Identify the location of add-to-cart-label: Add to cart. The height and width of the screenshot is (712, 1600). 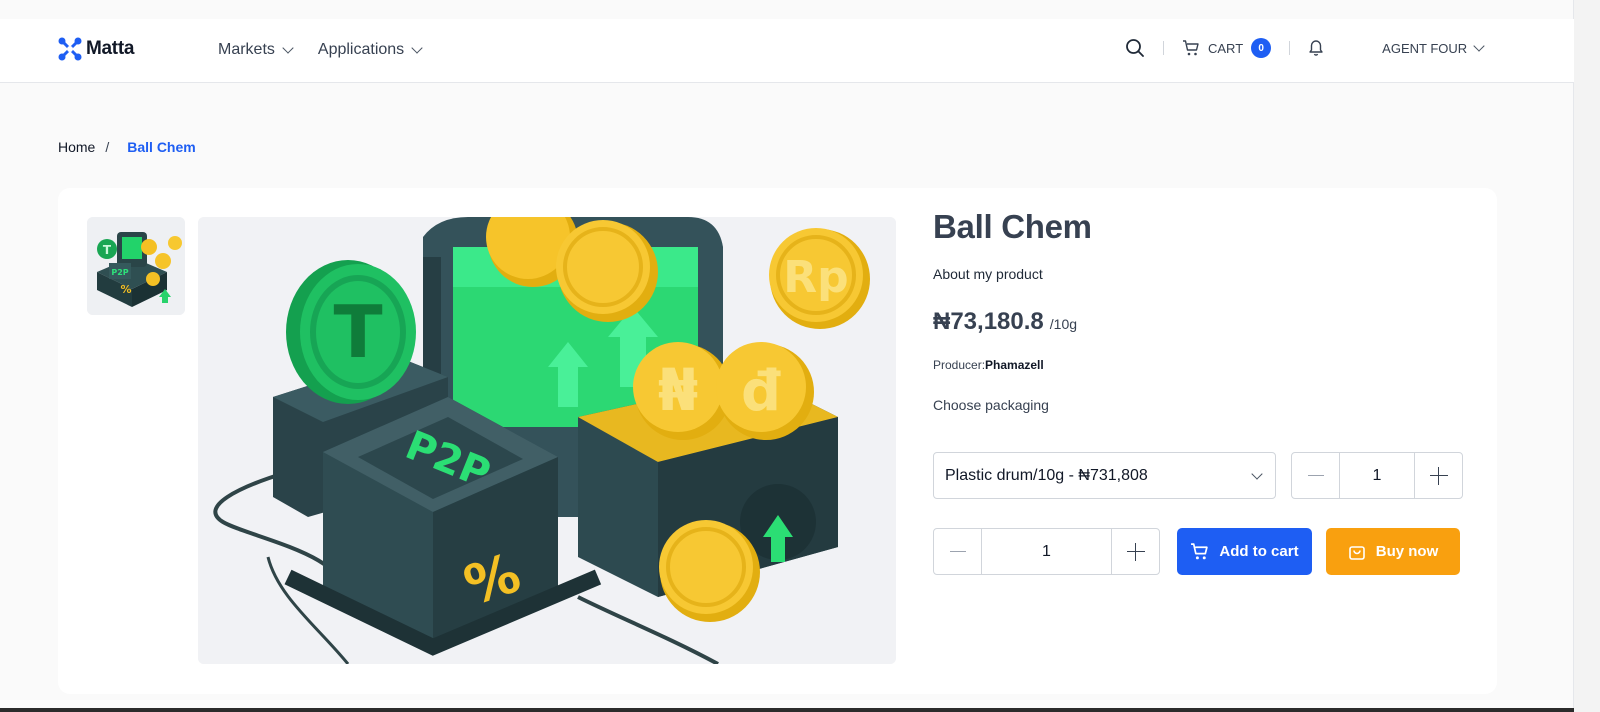
(1259, 551).